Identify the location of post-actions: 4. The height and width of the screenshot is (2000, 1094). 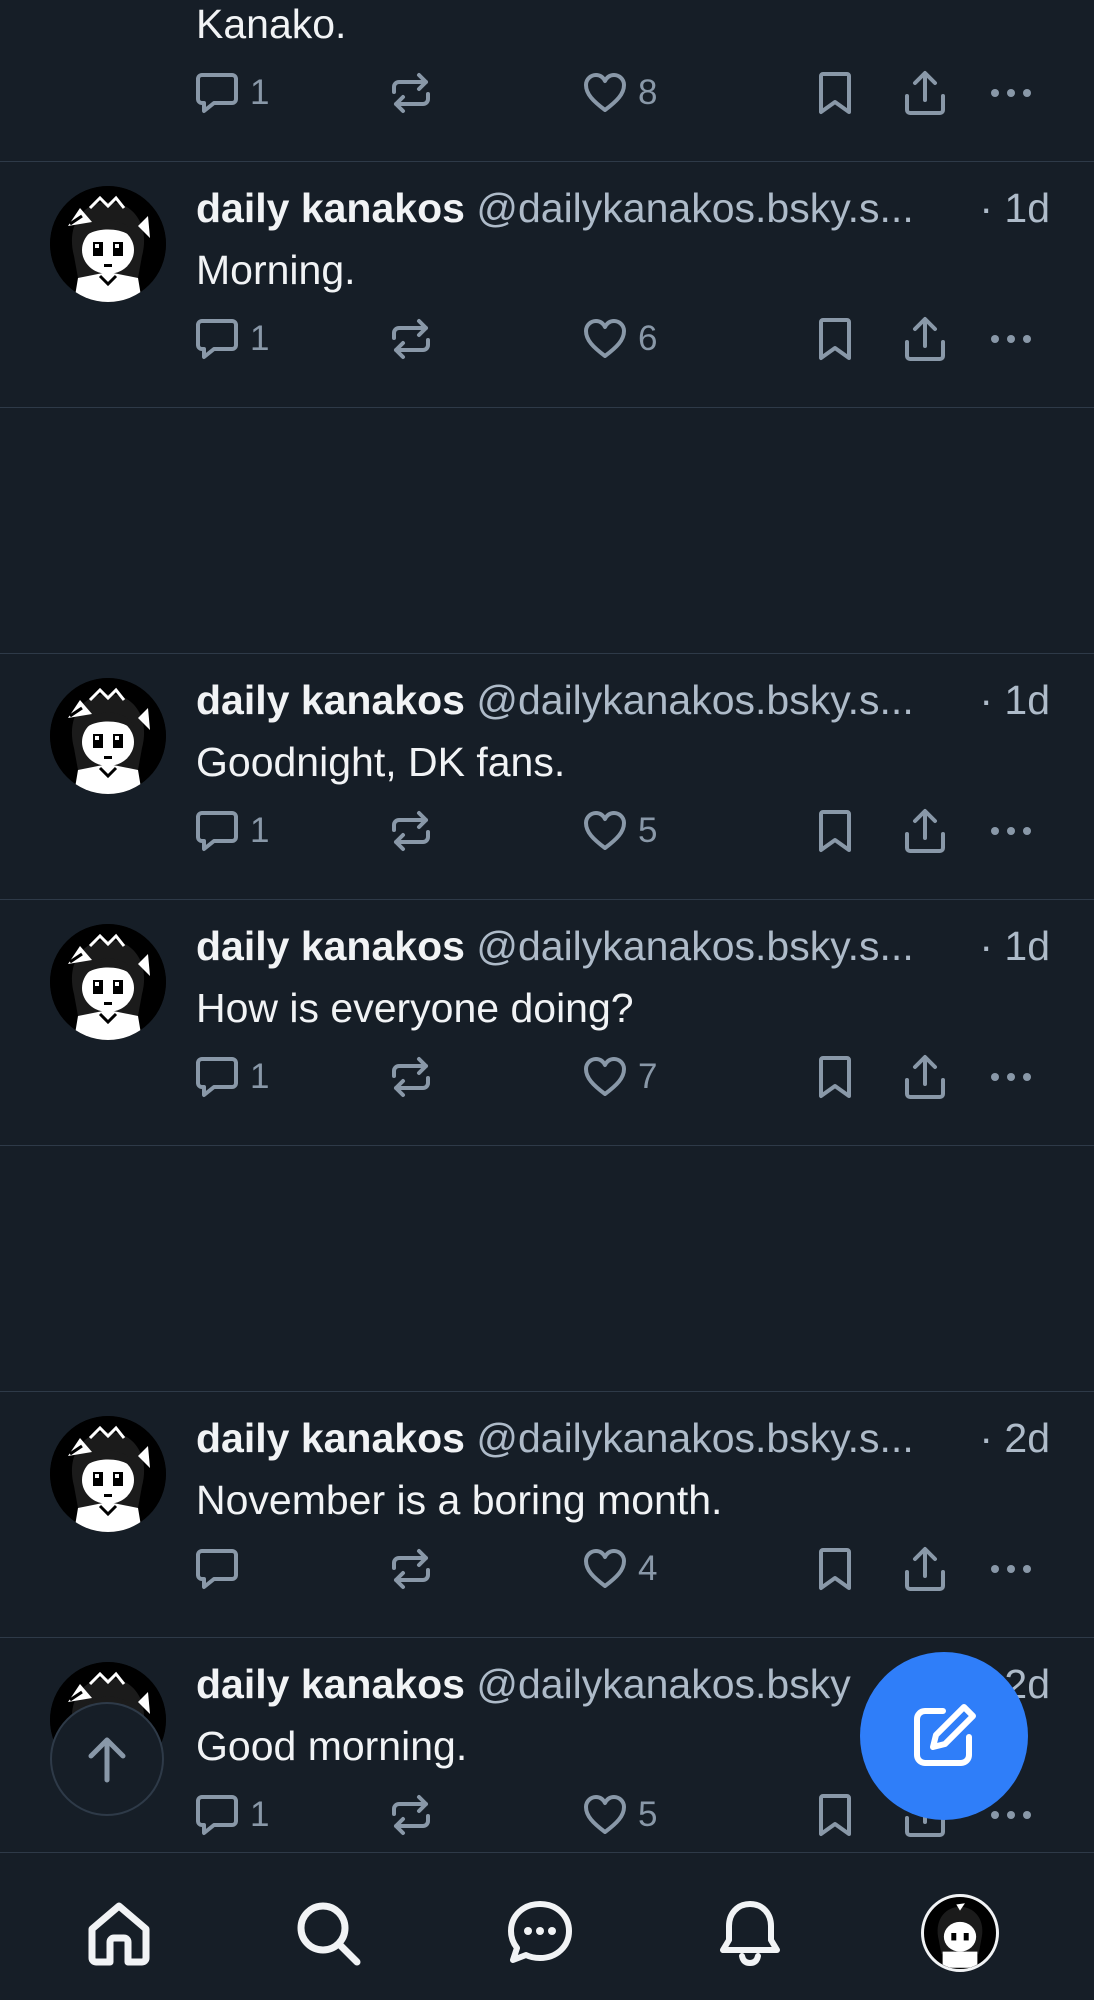
(547, 1569).